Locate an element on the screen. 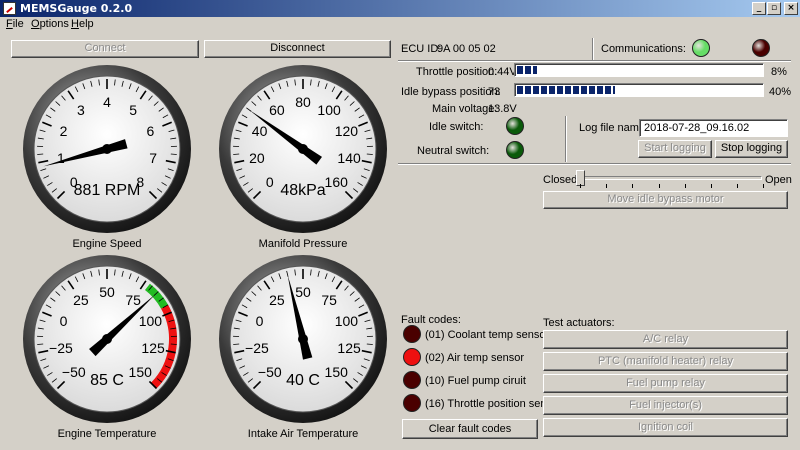 This screenshot has height=450, width=800. fault-code-text: (01) Coolant temp sensor is located at coordinates (487, 335).